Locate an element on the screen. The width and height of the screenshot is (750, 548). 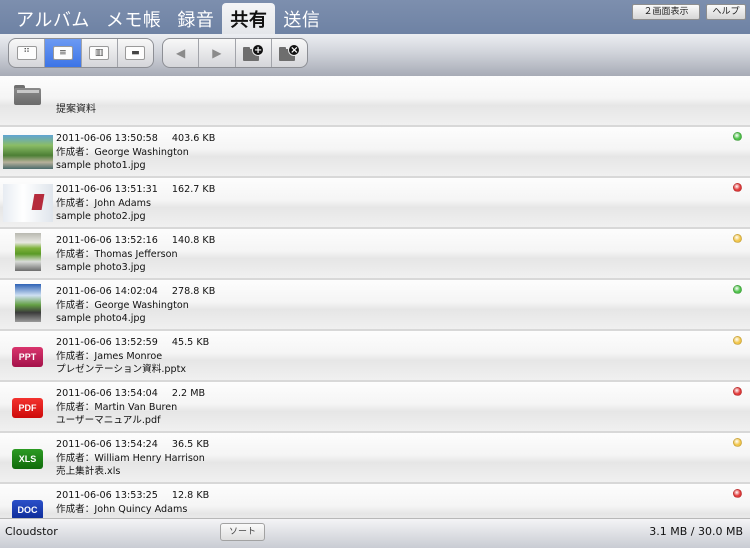
grid-icon: ⠛ is located at coordinates (26, 53).